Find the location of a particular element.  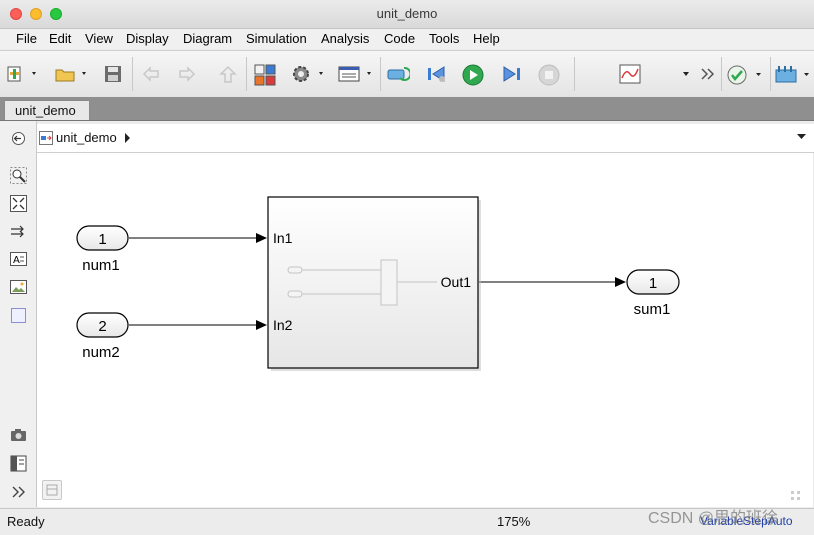

inport-1-number: 1 is located at coordinates (102, 239).